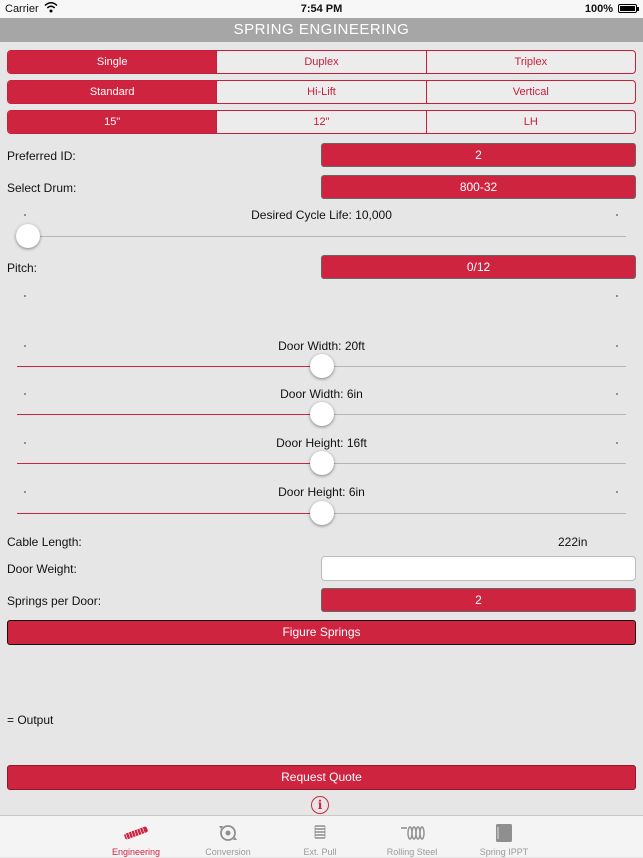 This screenshot has height=858, width=643. Describe the element at coordinates (412, 833) in the screenshot. I see `rolling-steel-icon` at that location.